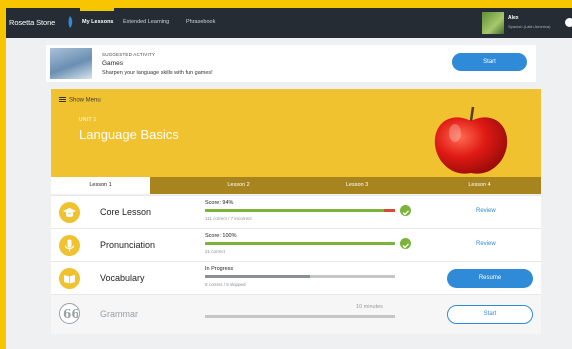 The image size is (572, 349). What do you see at coordinates (70, 22) in the screenshot?
I see `stone-logo-icon` at bounding box center [70, 22].